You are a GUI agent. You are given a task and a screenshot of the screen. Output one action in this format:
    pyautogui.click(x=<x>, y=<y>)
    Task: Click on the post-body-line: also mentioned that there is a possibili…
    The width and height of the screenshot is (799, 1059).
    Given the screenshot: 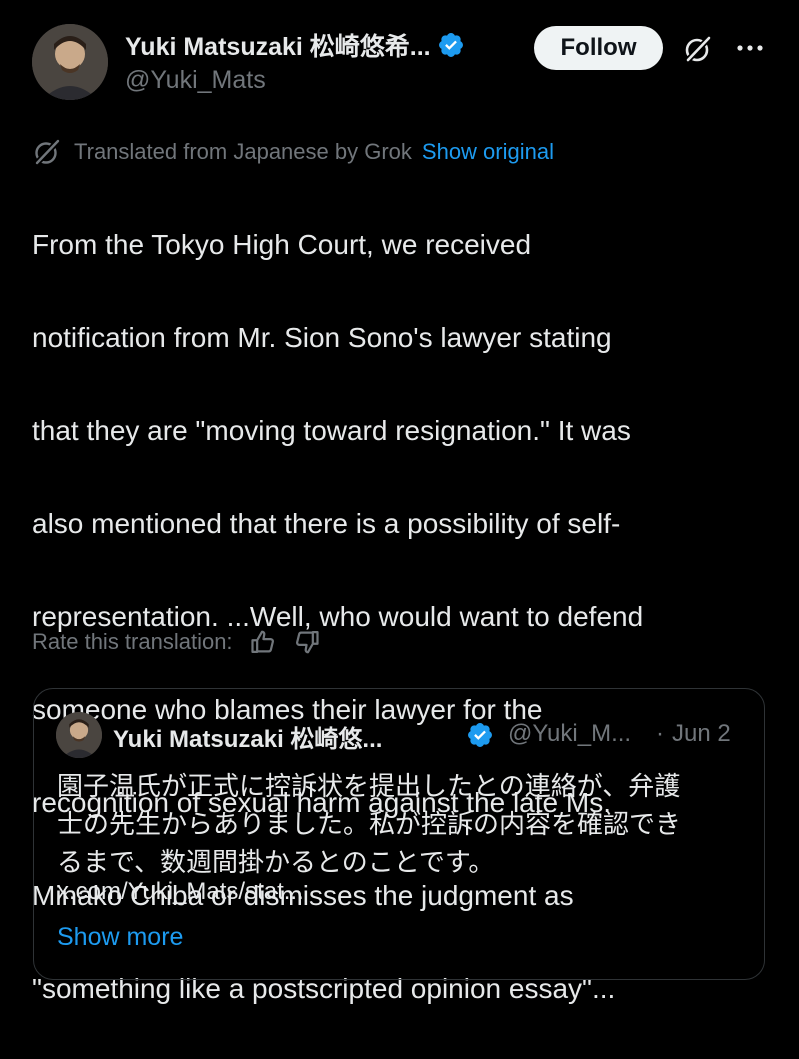 What is the action you would take?
    pyautogui.click(x=326, y=523)
    